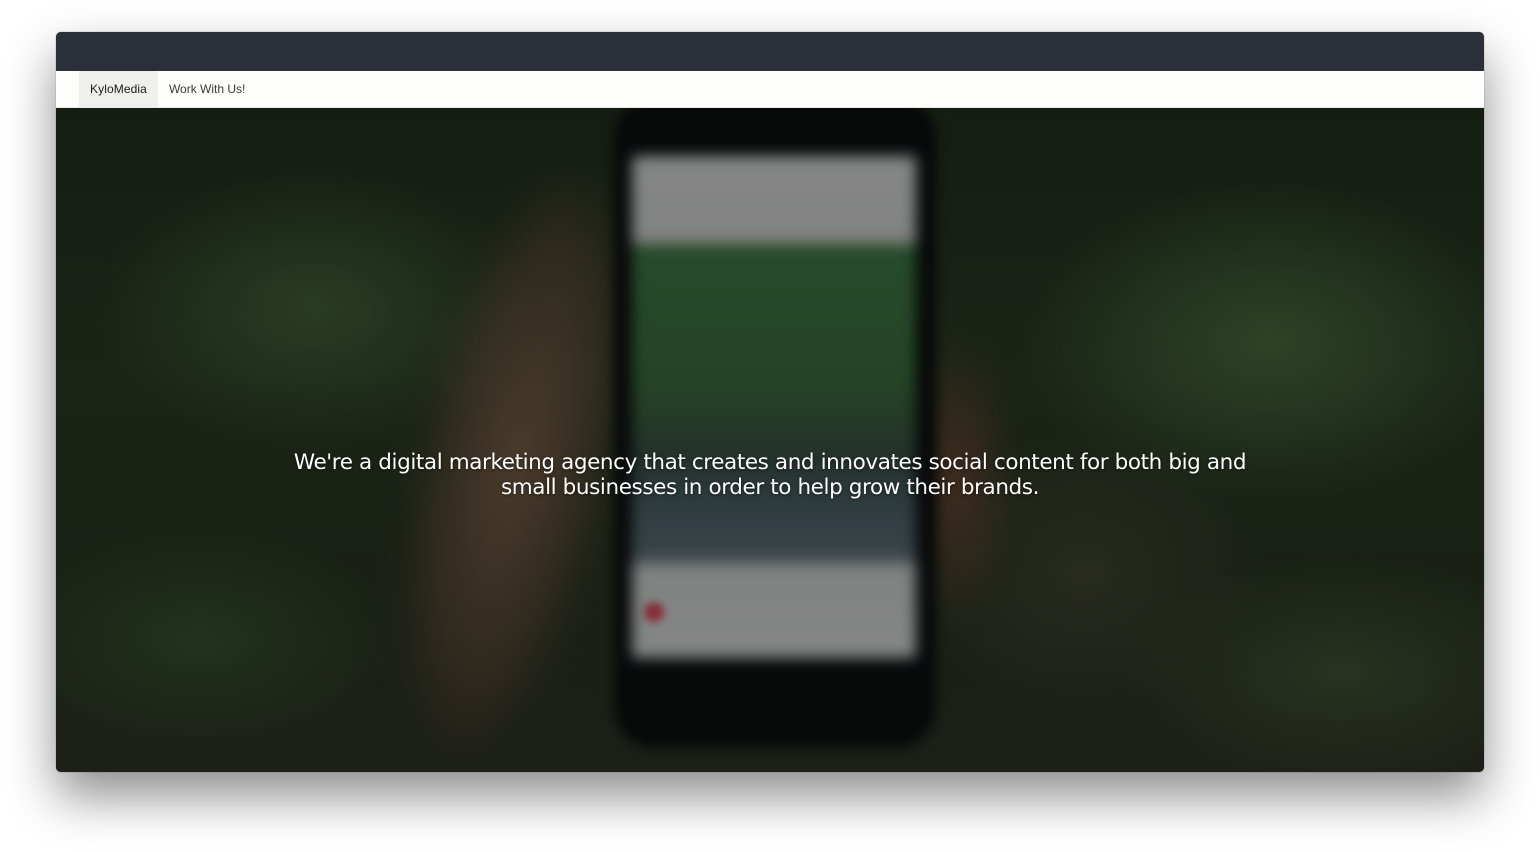  Describe the element at coordinates (770, 89) in the screenshot. I see `navbar: KyloMedia Work With Us!` at that location.